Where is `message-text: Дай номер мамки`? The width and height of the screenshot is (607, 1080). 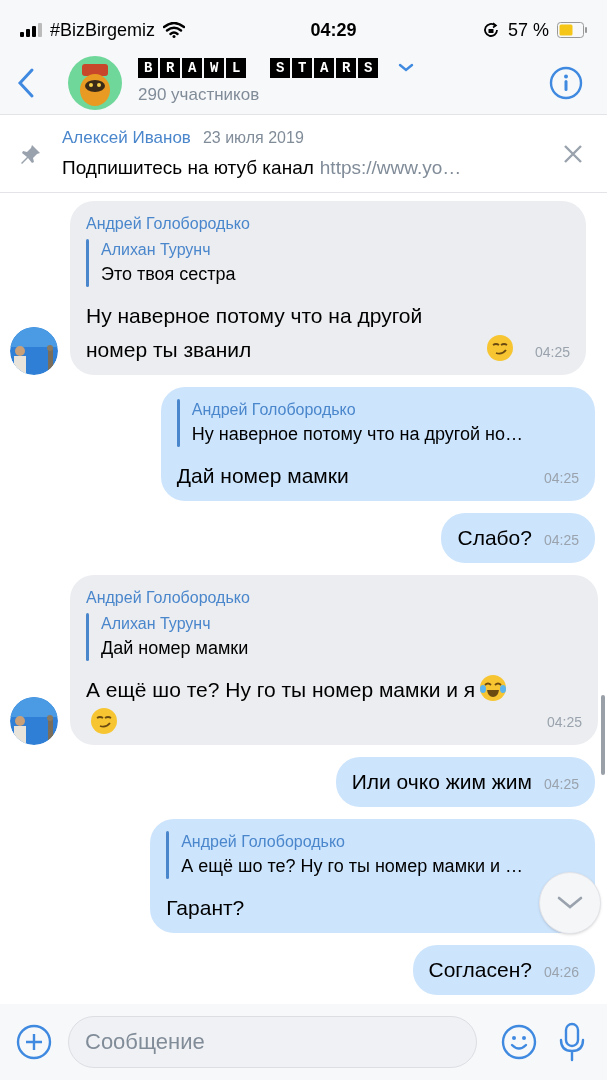 message-text: Дай номер мамки is located at coordinates (262, 476).